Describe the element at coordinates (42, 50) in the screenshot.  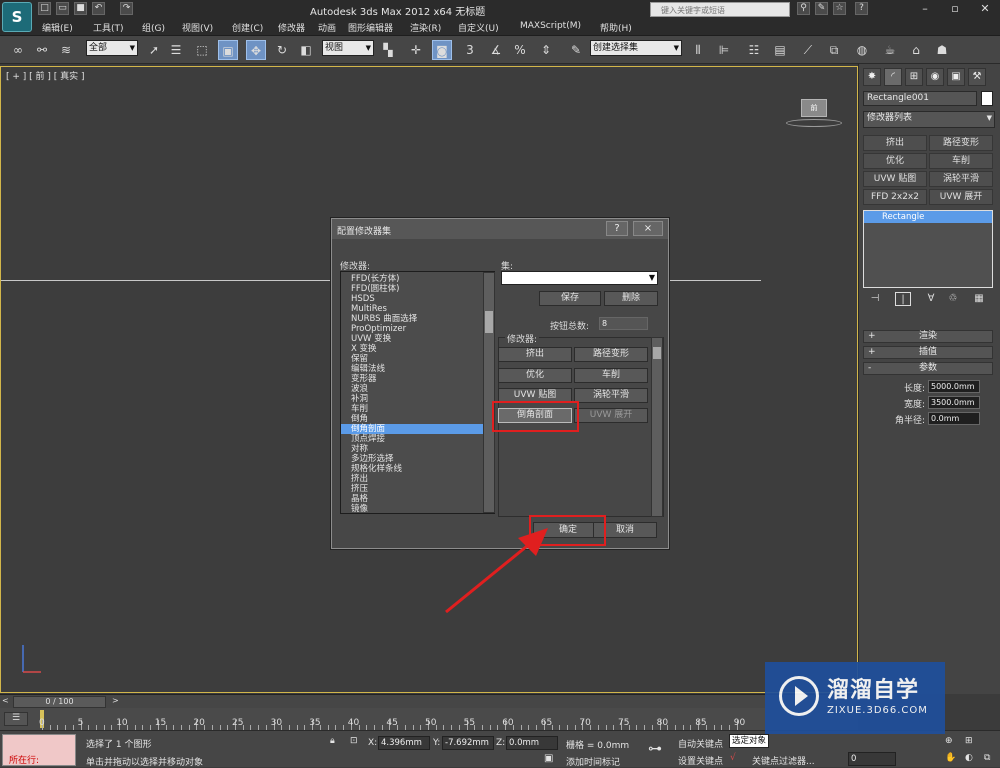
I see `unlink-icon: ⚯` at that location.